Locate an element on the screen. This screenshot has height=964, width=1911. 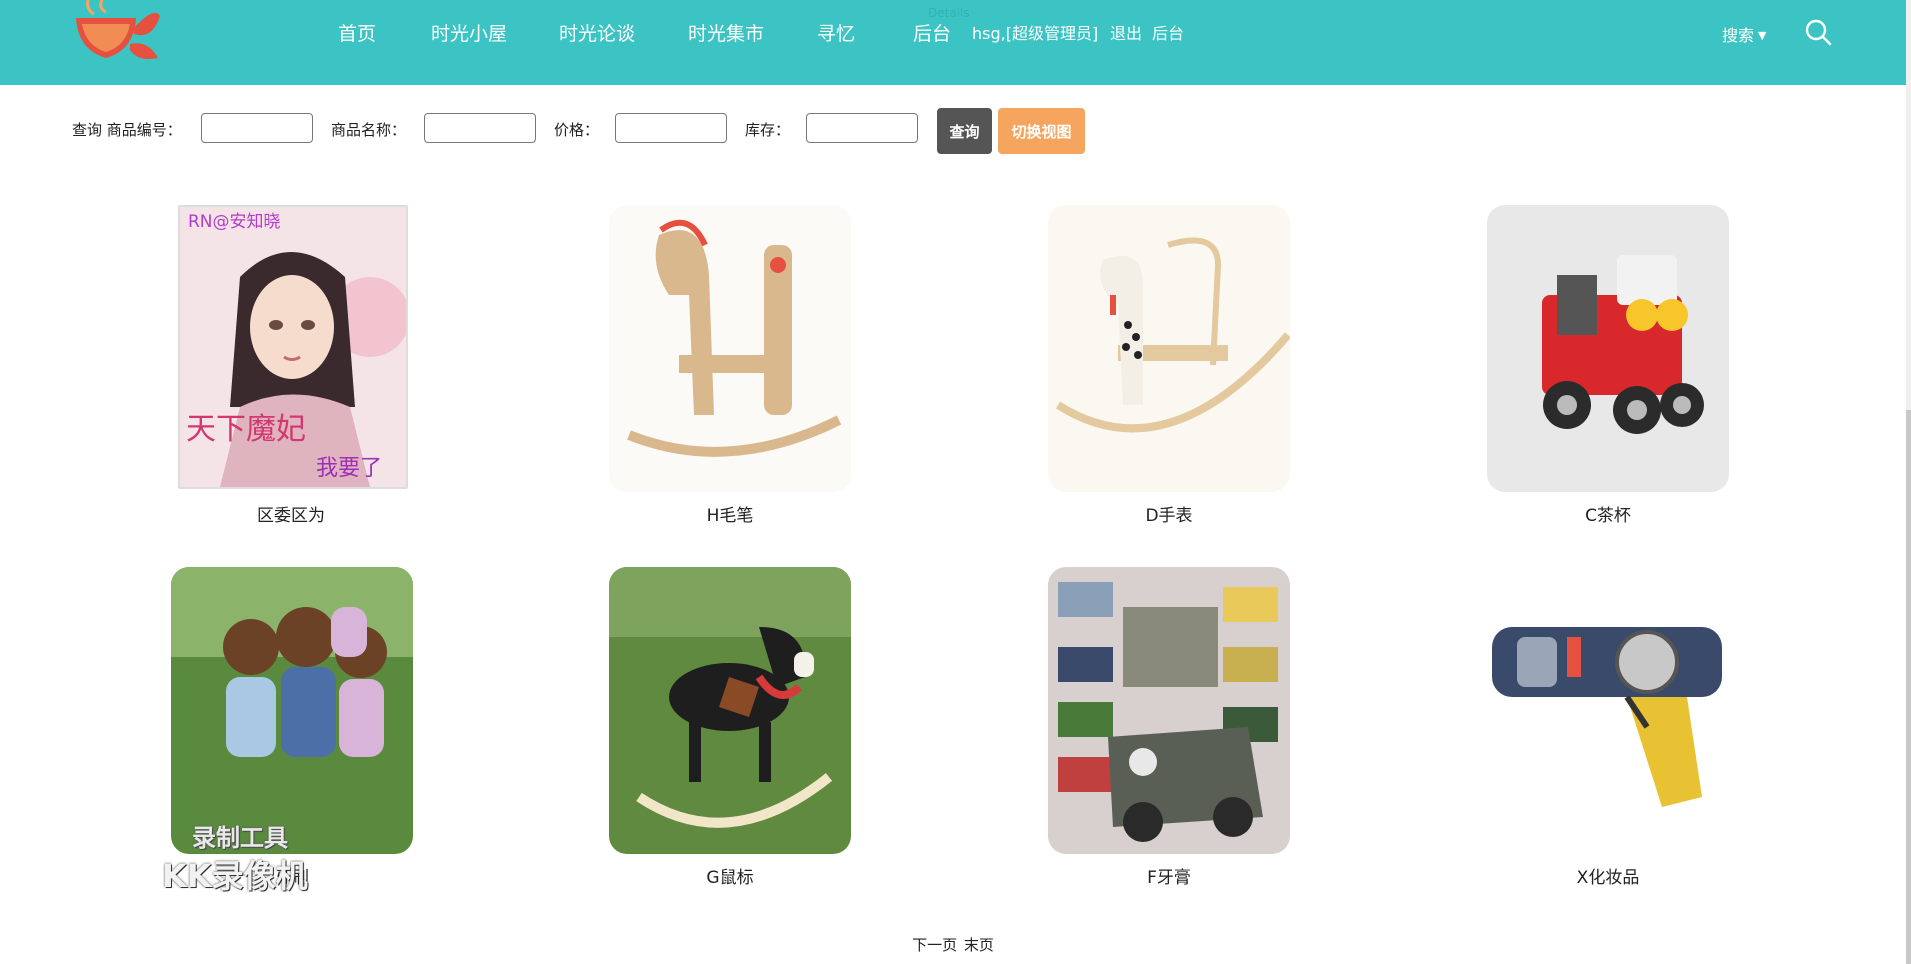
search-icon is located at coordinates (1818, 32).